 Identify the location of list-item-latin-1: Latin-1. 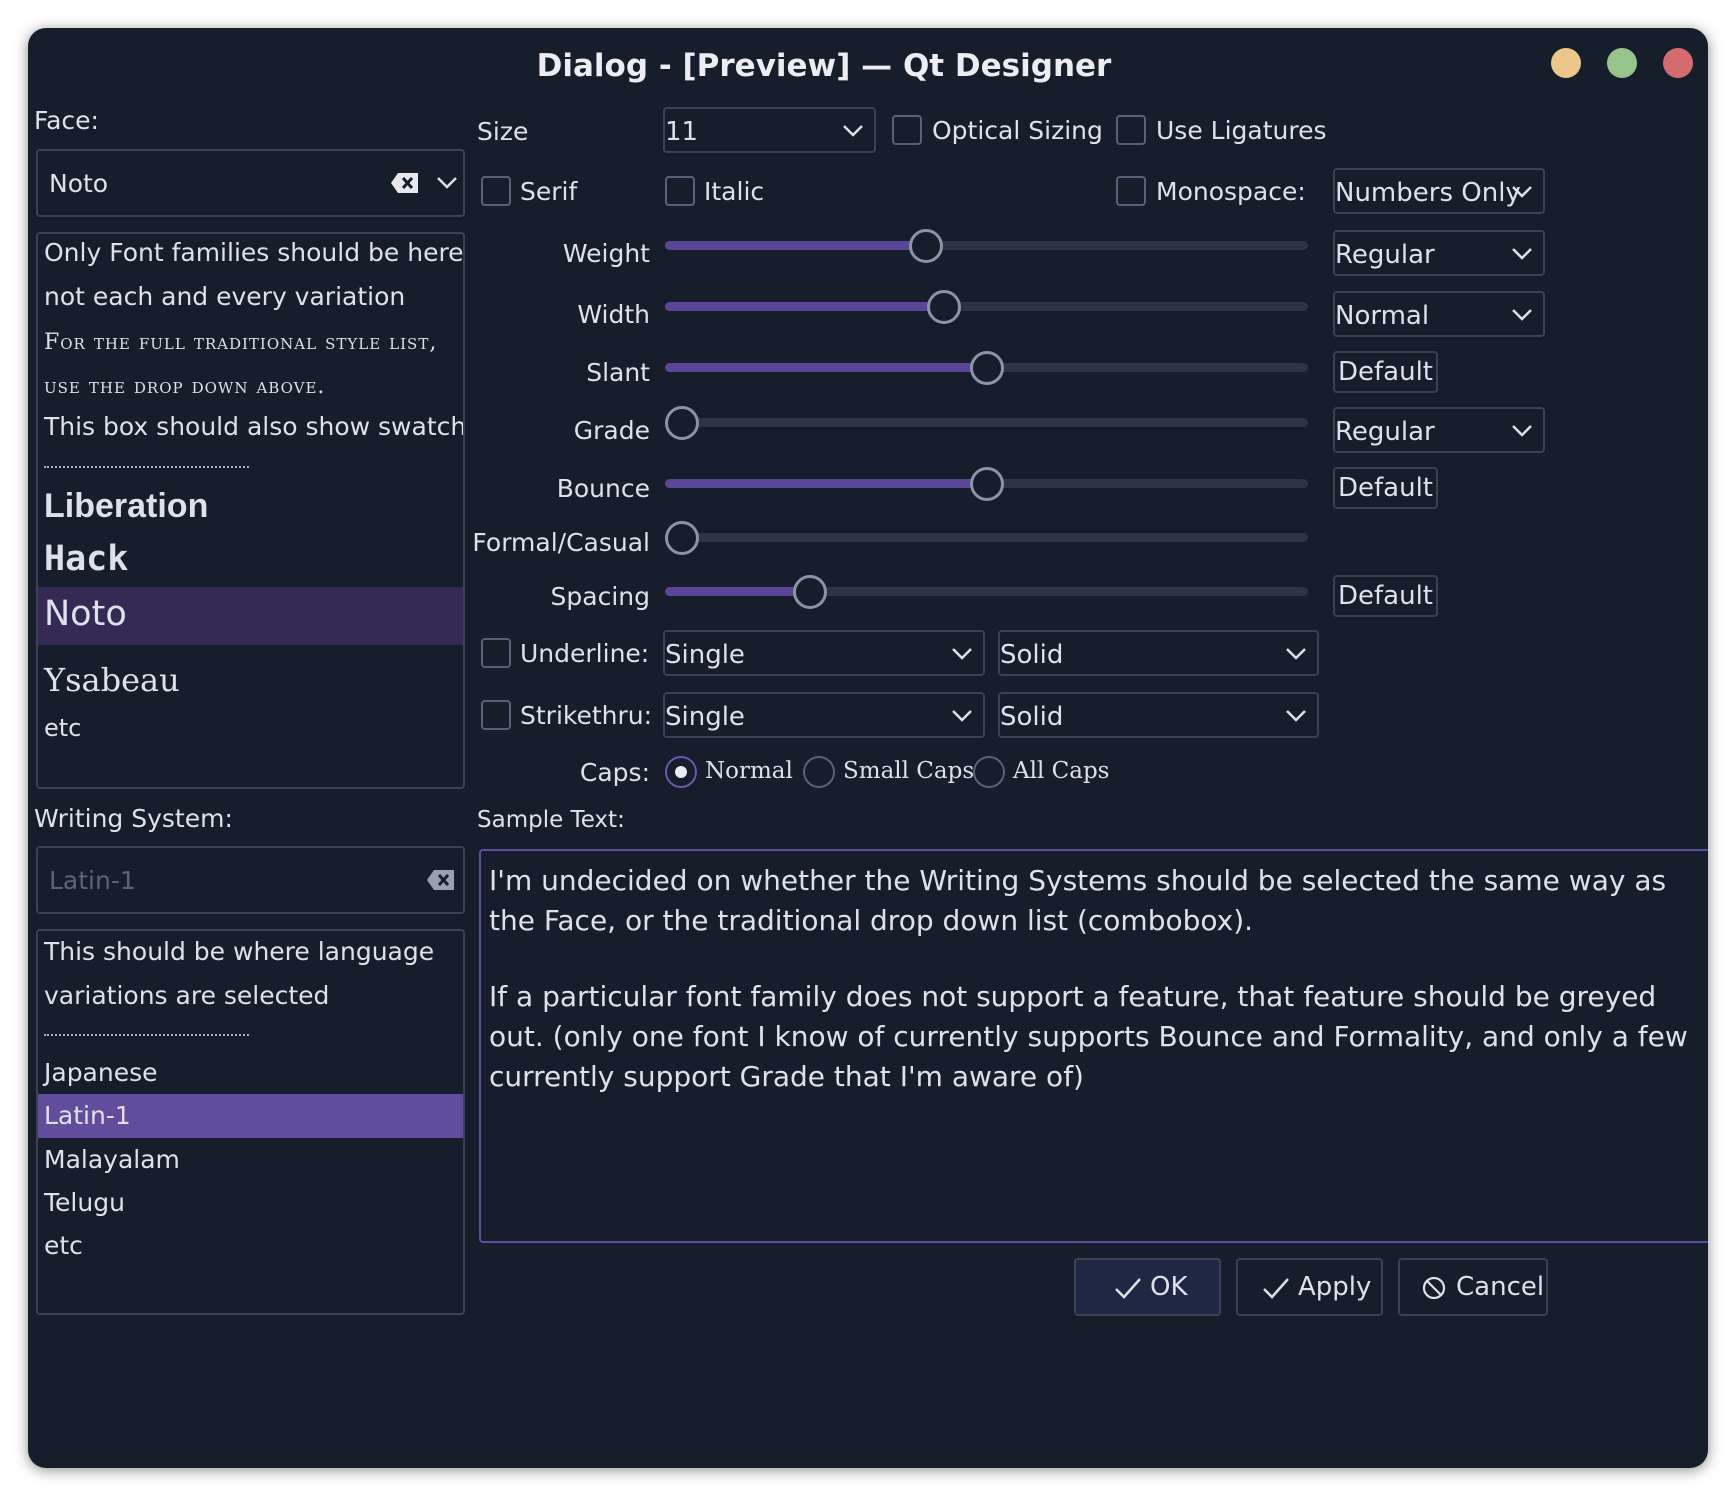
(250, 1116).